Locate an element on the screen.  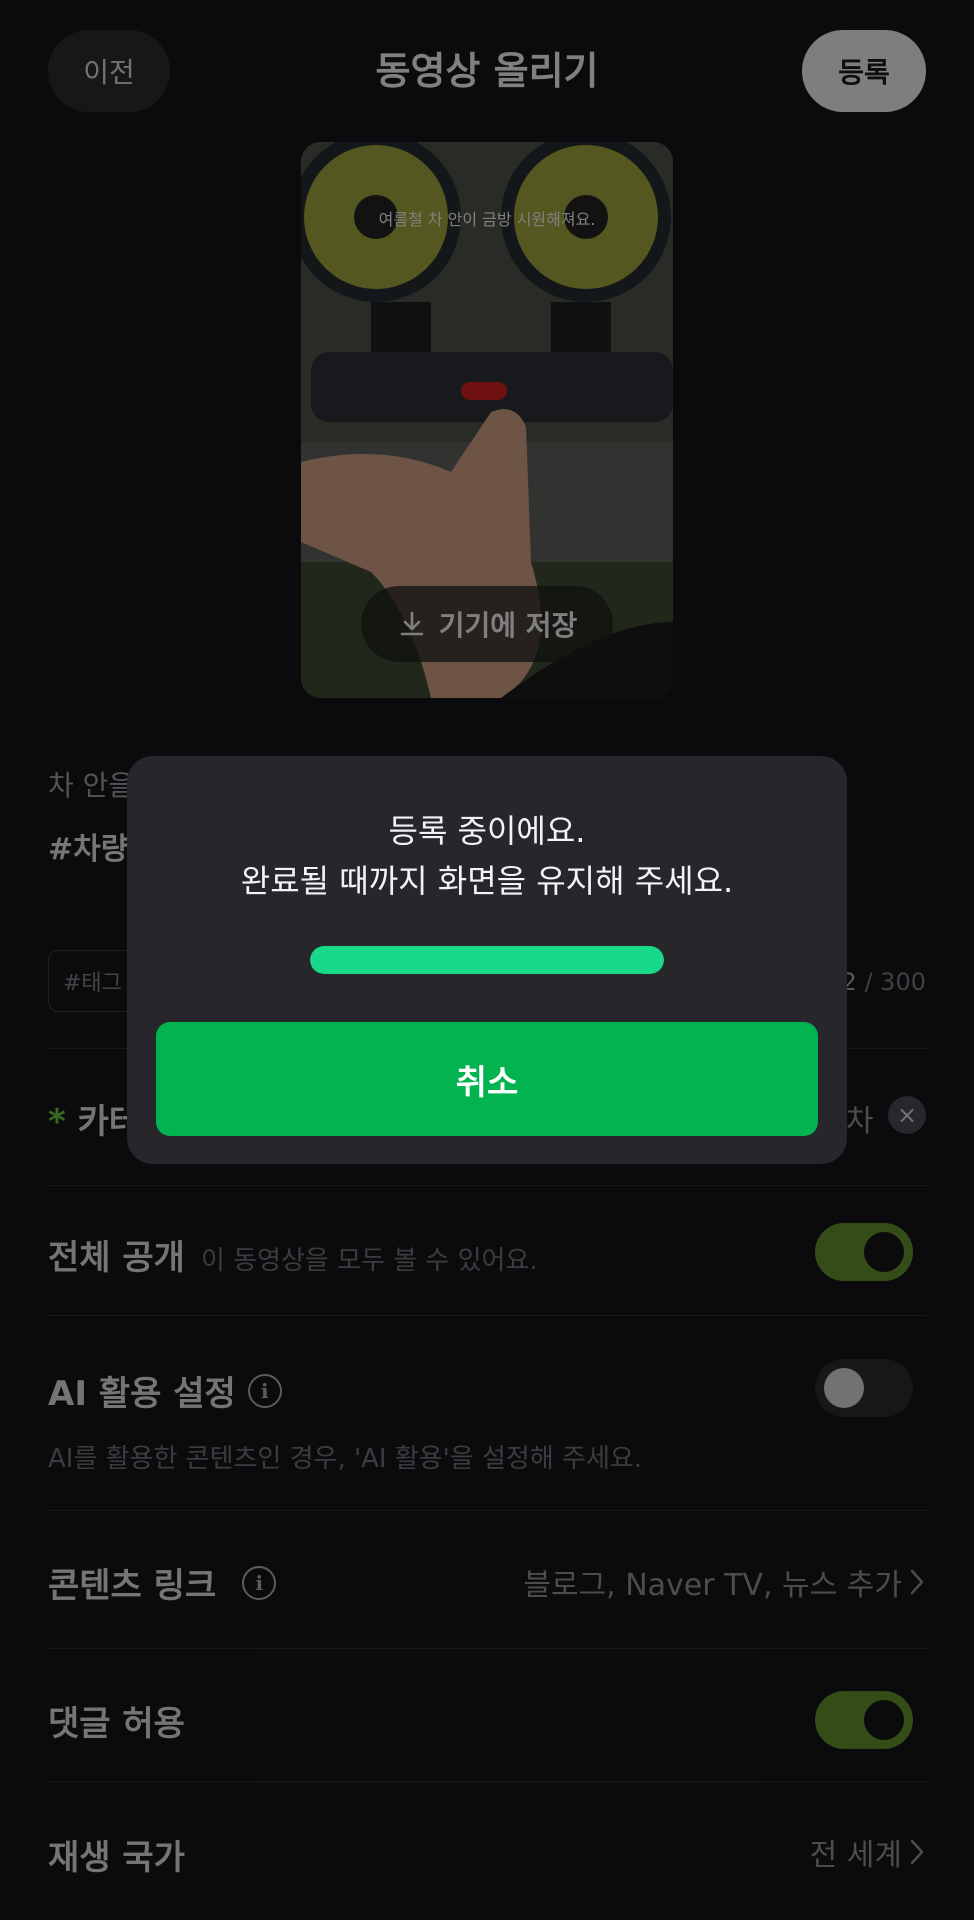
dialog-line-1: 등록 중이에요. is located at coordinates (487, 831).